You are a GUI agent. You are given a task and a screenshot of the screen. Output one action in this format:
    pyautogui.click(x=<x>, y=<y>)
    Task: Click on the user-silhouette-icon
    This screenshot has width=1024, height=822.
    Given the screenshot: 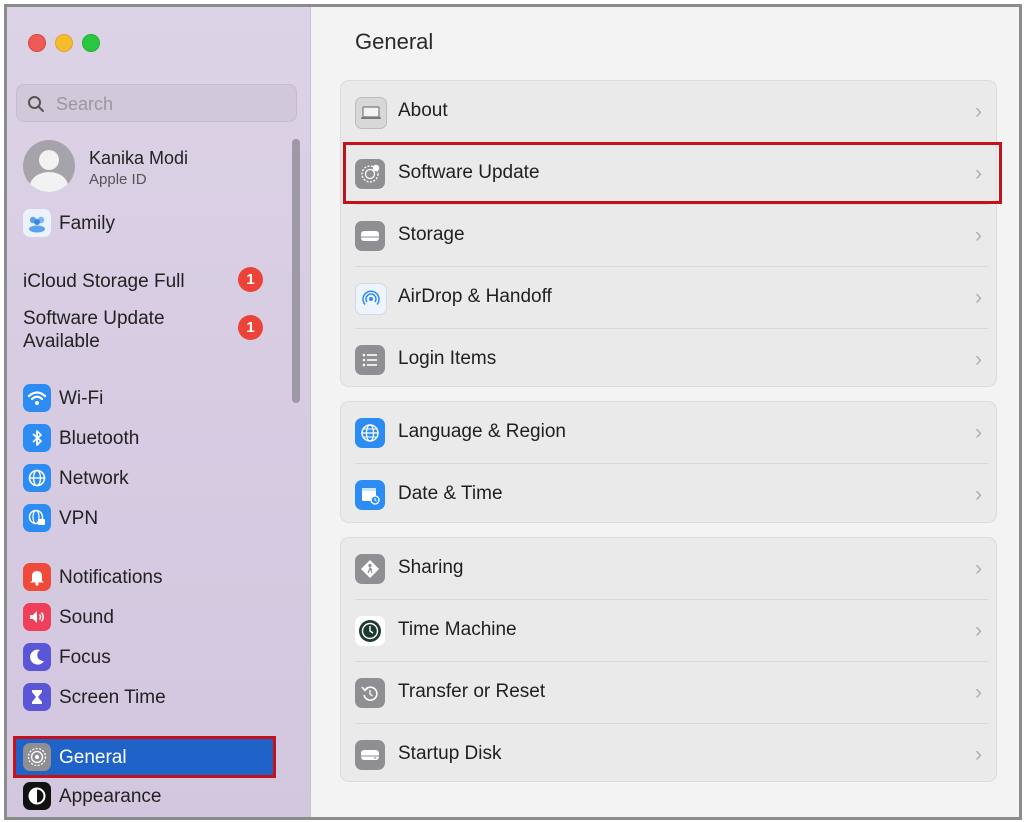 What is the action you would take?
    pyautogui.click(x=49, y=171)
    